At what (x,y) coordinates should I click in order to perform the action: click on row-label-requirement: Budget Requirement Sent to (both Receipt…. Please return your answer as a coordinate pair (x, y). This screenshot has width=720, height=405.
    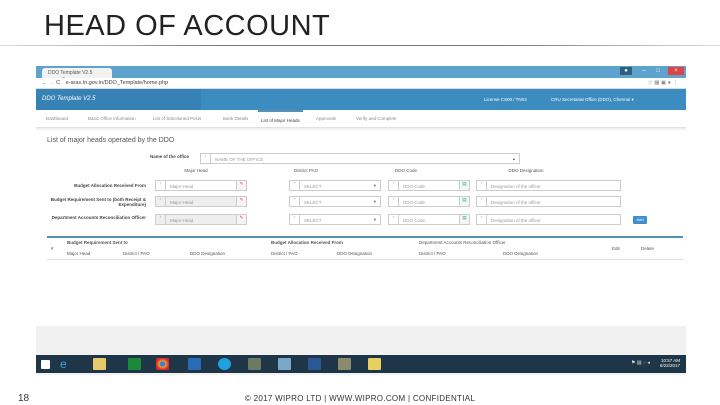
    Looking at the image, I should click on (98, 202).